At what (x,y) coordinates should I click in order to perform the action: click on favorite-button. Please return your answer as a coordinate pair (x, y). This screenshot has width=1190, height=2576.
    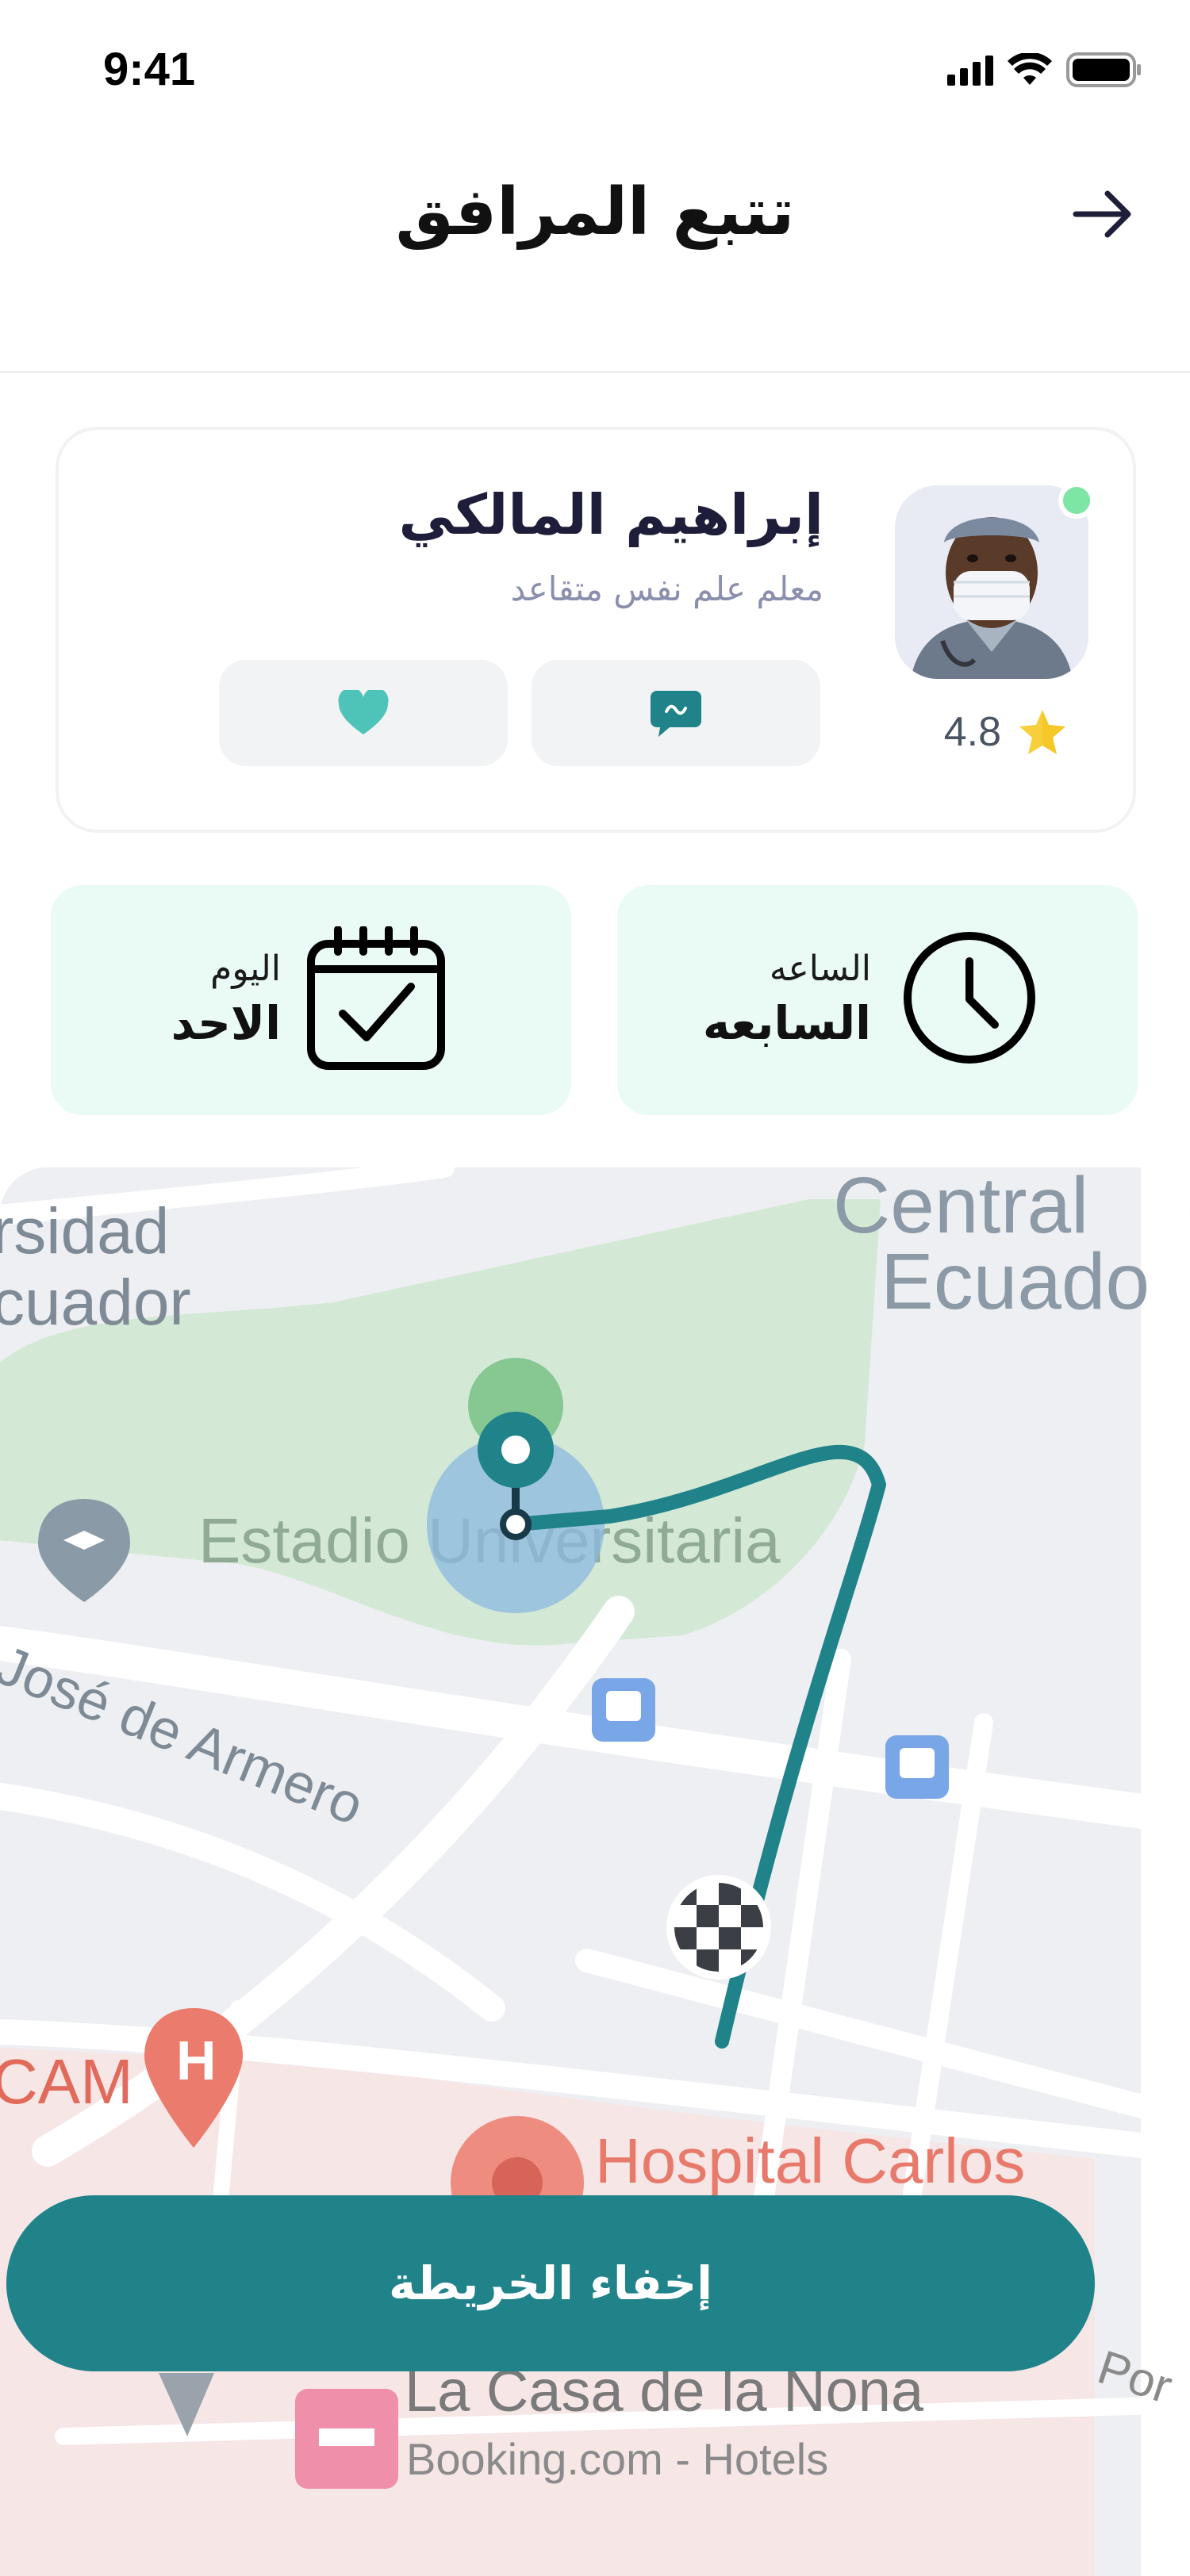
    Looking at the image, I should click on (363, 713).